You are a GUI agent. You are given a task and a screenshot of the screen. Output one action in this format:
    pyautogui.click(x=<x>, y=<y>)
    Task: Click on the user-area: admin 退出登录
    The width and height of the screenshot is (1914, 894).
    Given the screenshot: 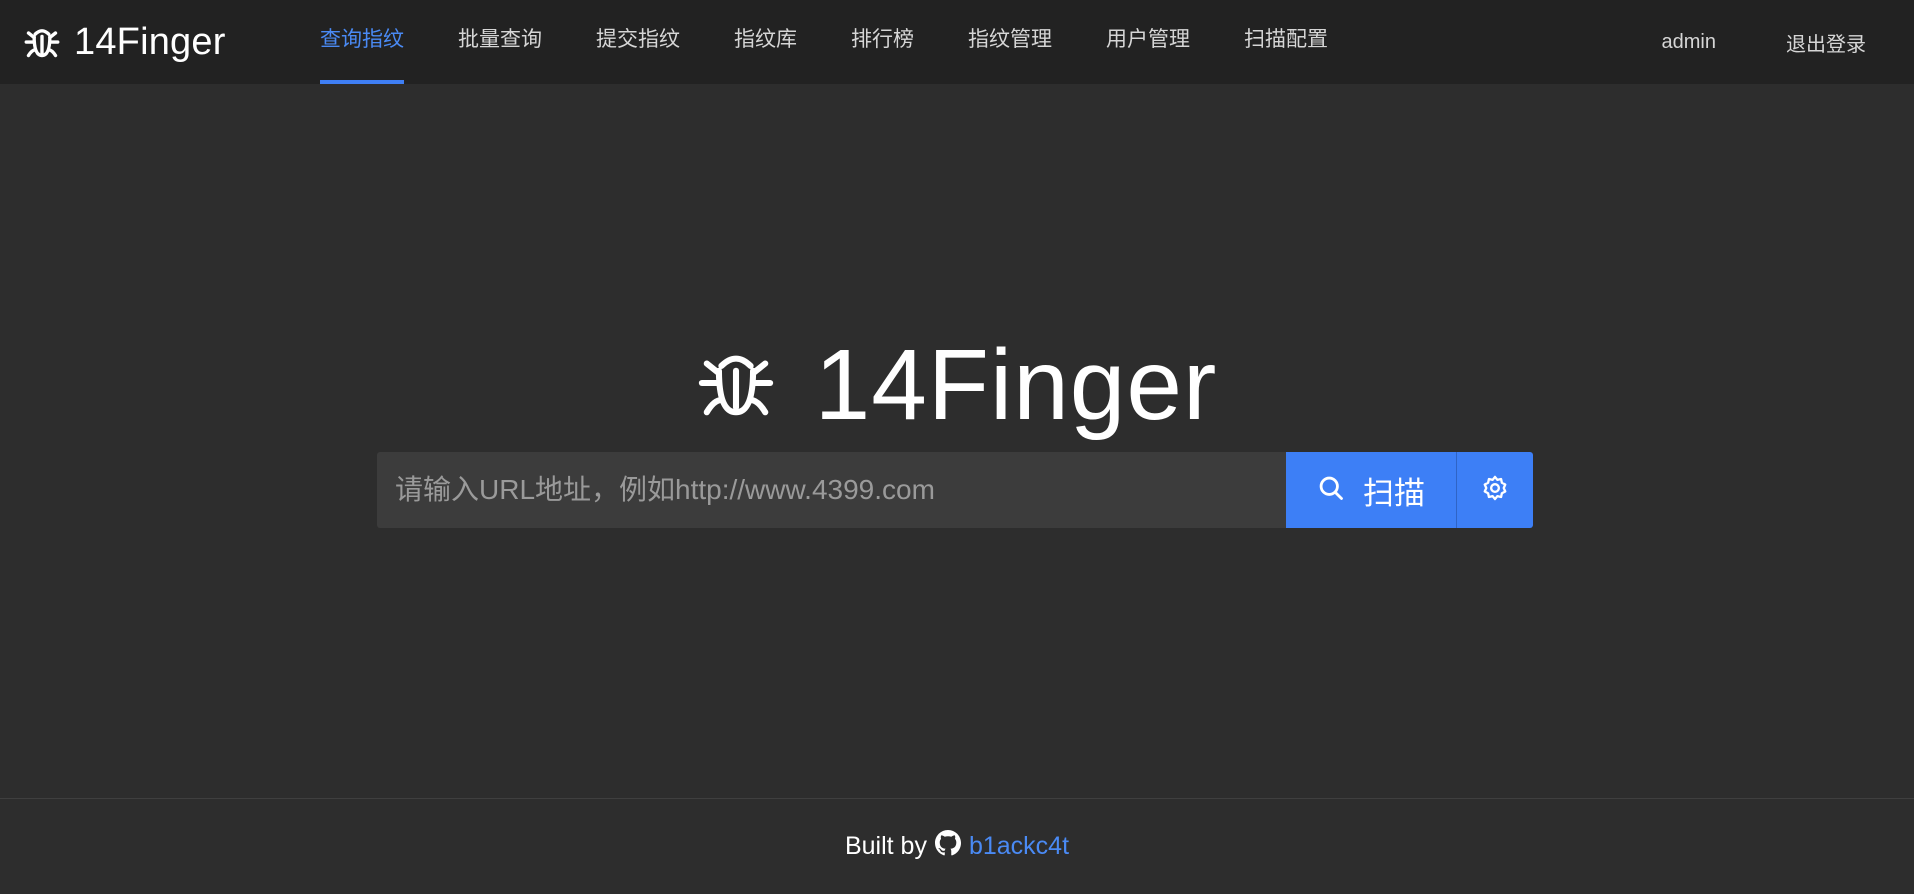 What is the action you would take?
    pyautogui.click(x=1764, y=42)
    